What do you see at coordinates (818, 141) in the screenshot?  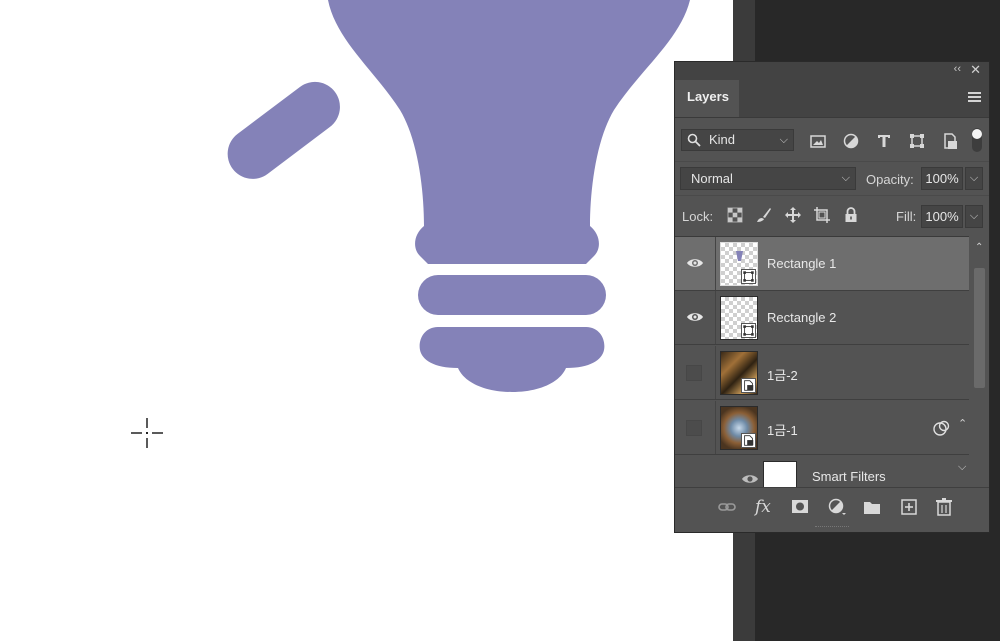 I see `image-filter-icon` at bounding box center [818, 141].